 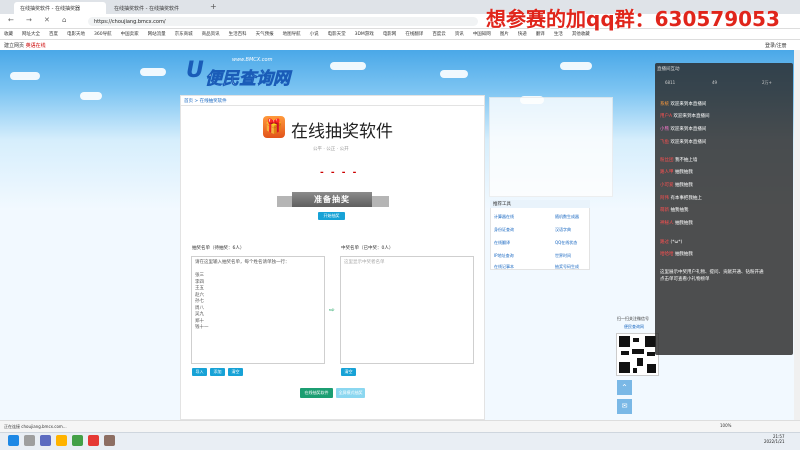 I want to click on bookmark-item: 百度云, so click(x=439, y=34).